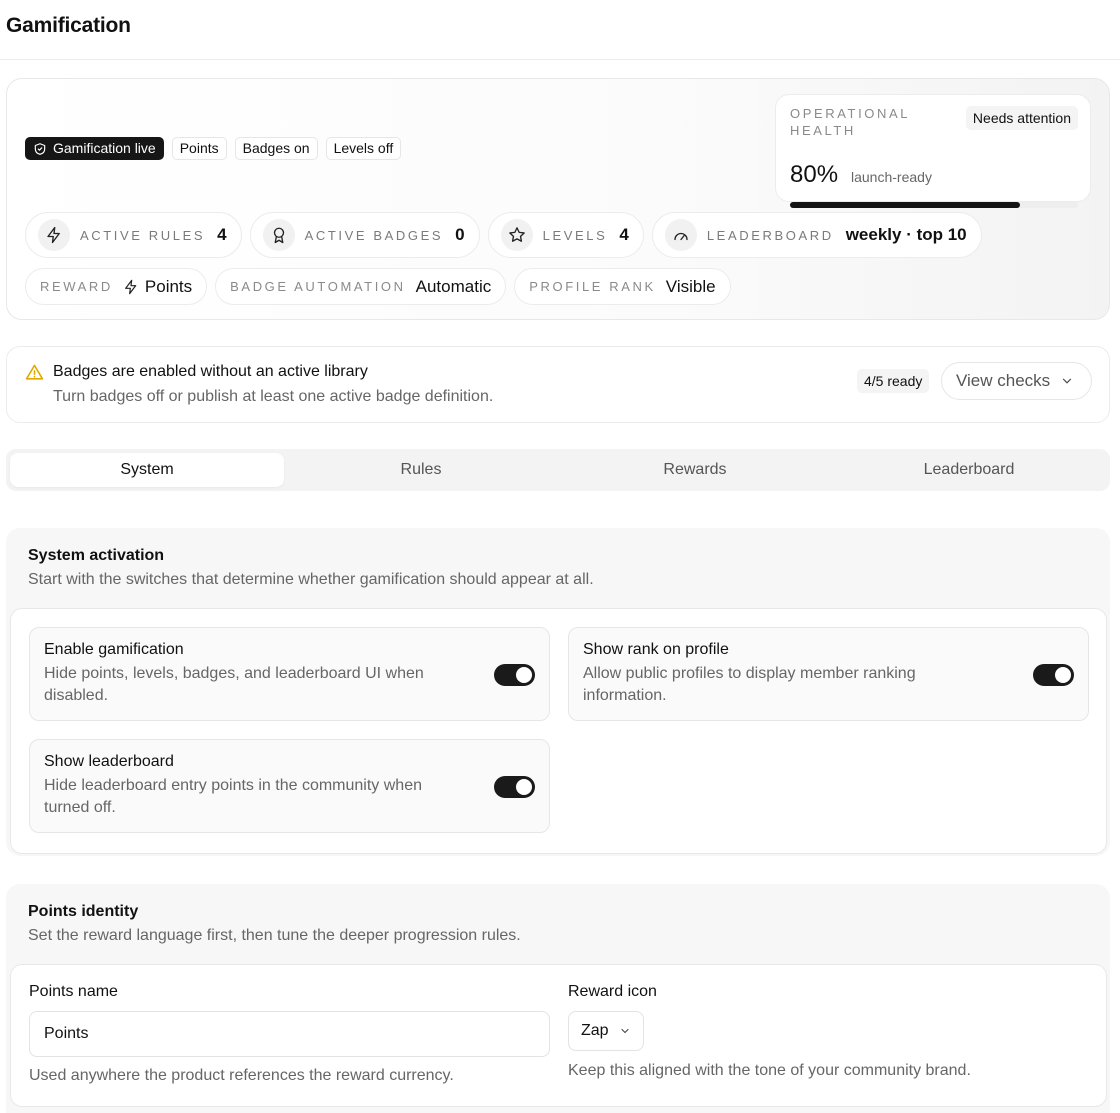 The width and height of the screenshot is (1120, 1113). Describe the element at coordinates (612, 991) in the screenshot. I see `reward-icon-label: Reward icon` at that location.